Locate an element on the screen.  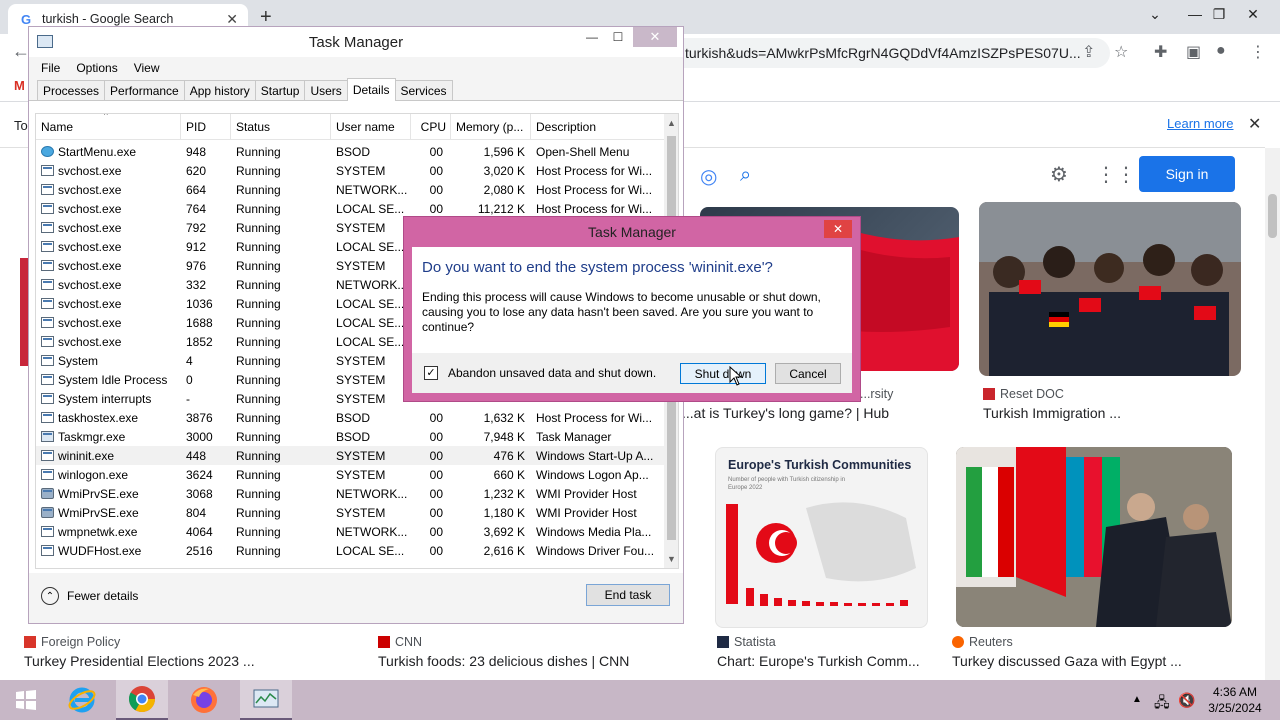
side-panel-icon: ▣ is located at coordinates (1193, 52).